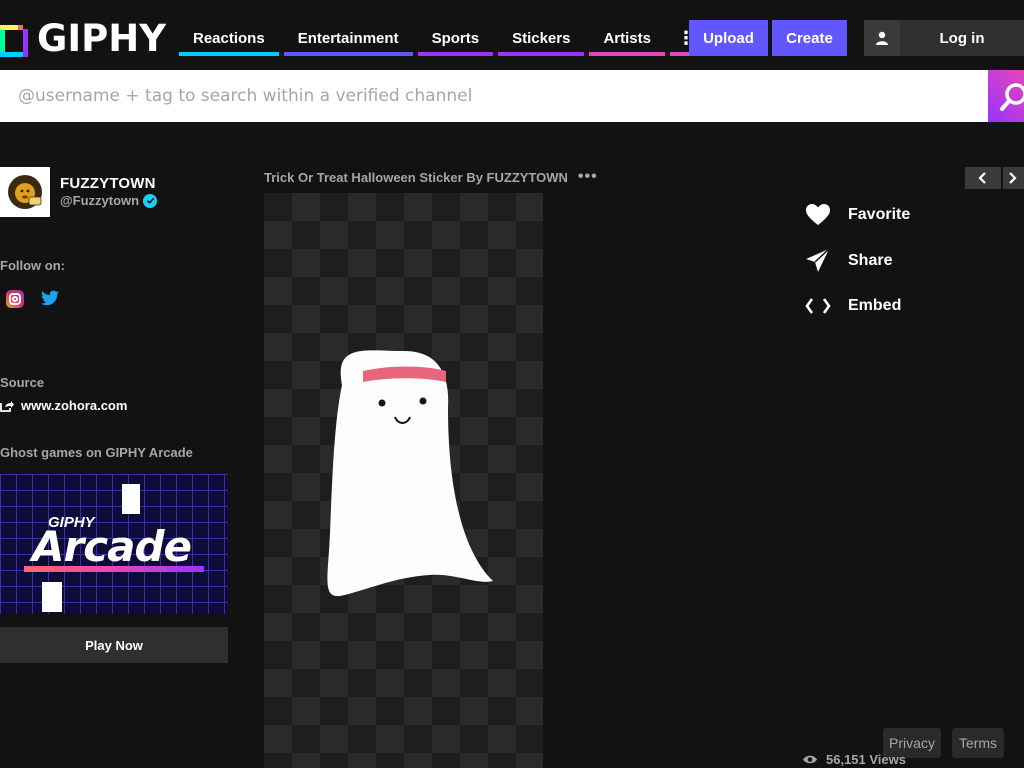 This screenshot has height=768, width=1024. What do you see at coordinates (962, 38) in the screenshot?
I see `login-label: Log in` at bounding box center [962, 38].